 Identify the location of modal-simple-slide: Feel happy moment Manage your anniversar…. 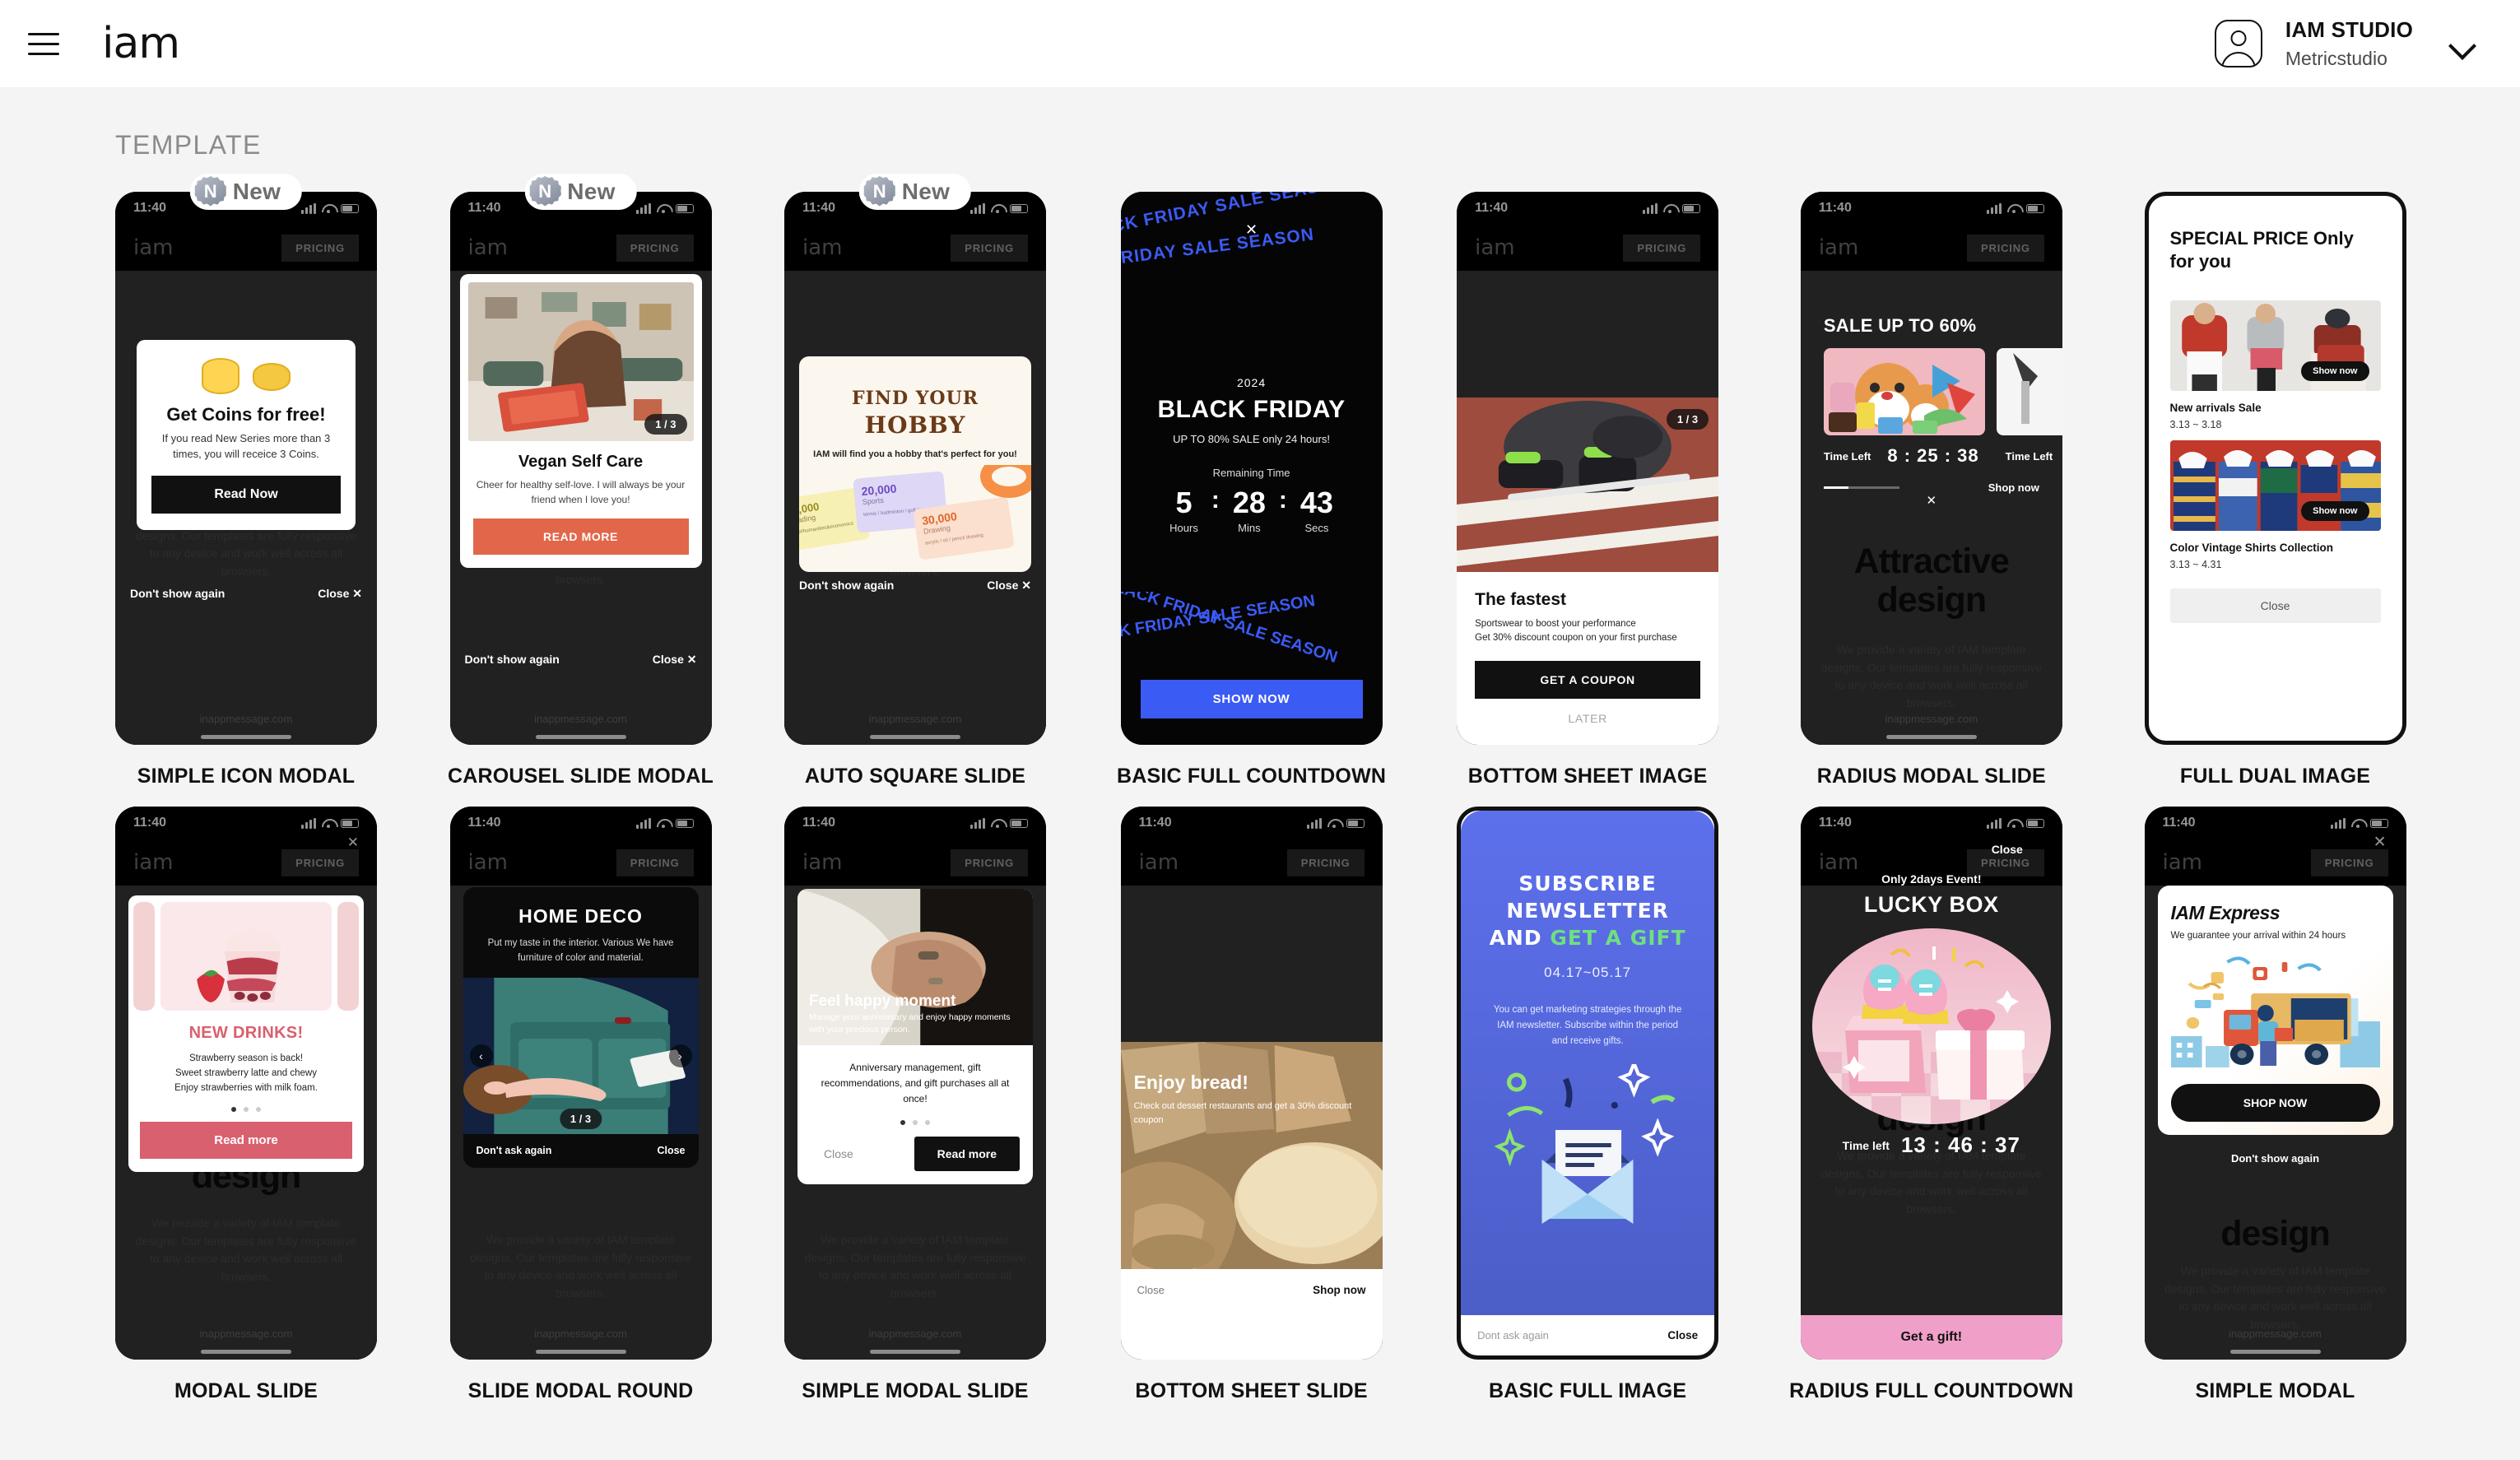
(915, 1036).